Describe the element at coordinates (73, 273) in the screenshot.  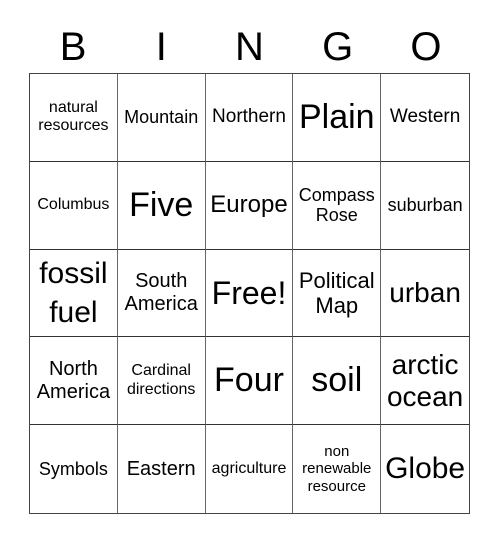
I see `cell-text-line: fossil` at that location.